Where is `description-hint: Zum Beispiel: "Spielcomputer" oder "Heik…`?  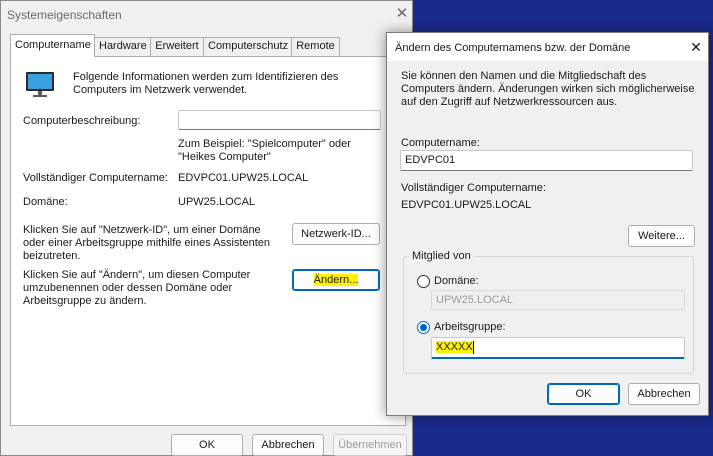 description-hint: Zum Beispiel: "Spielcomputer" oder "Heik… is located at coordinates (264, 150).